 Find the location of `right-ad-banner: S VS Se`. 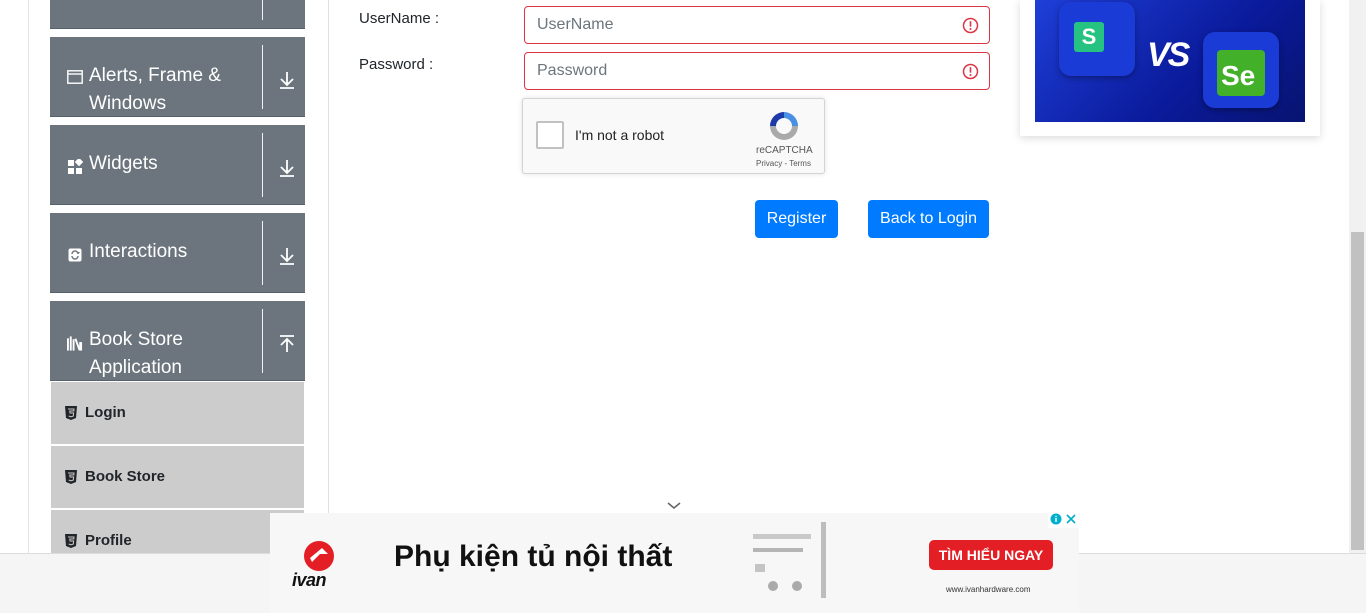

right-ad-banner: S VS Se is located at coordinates (1170, 68).